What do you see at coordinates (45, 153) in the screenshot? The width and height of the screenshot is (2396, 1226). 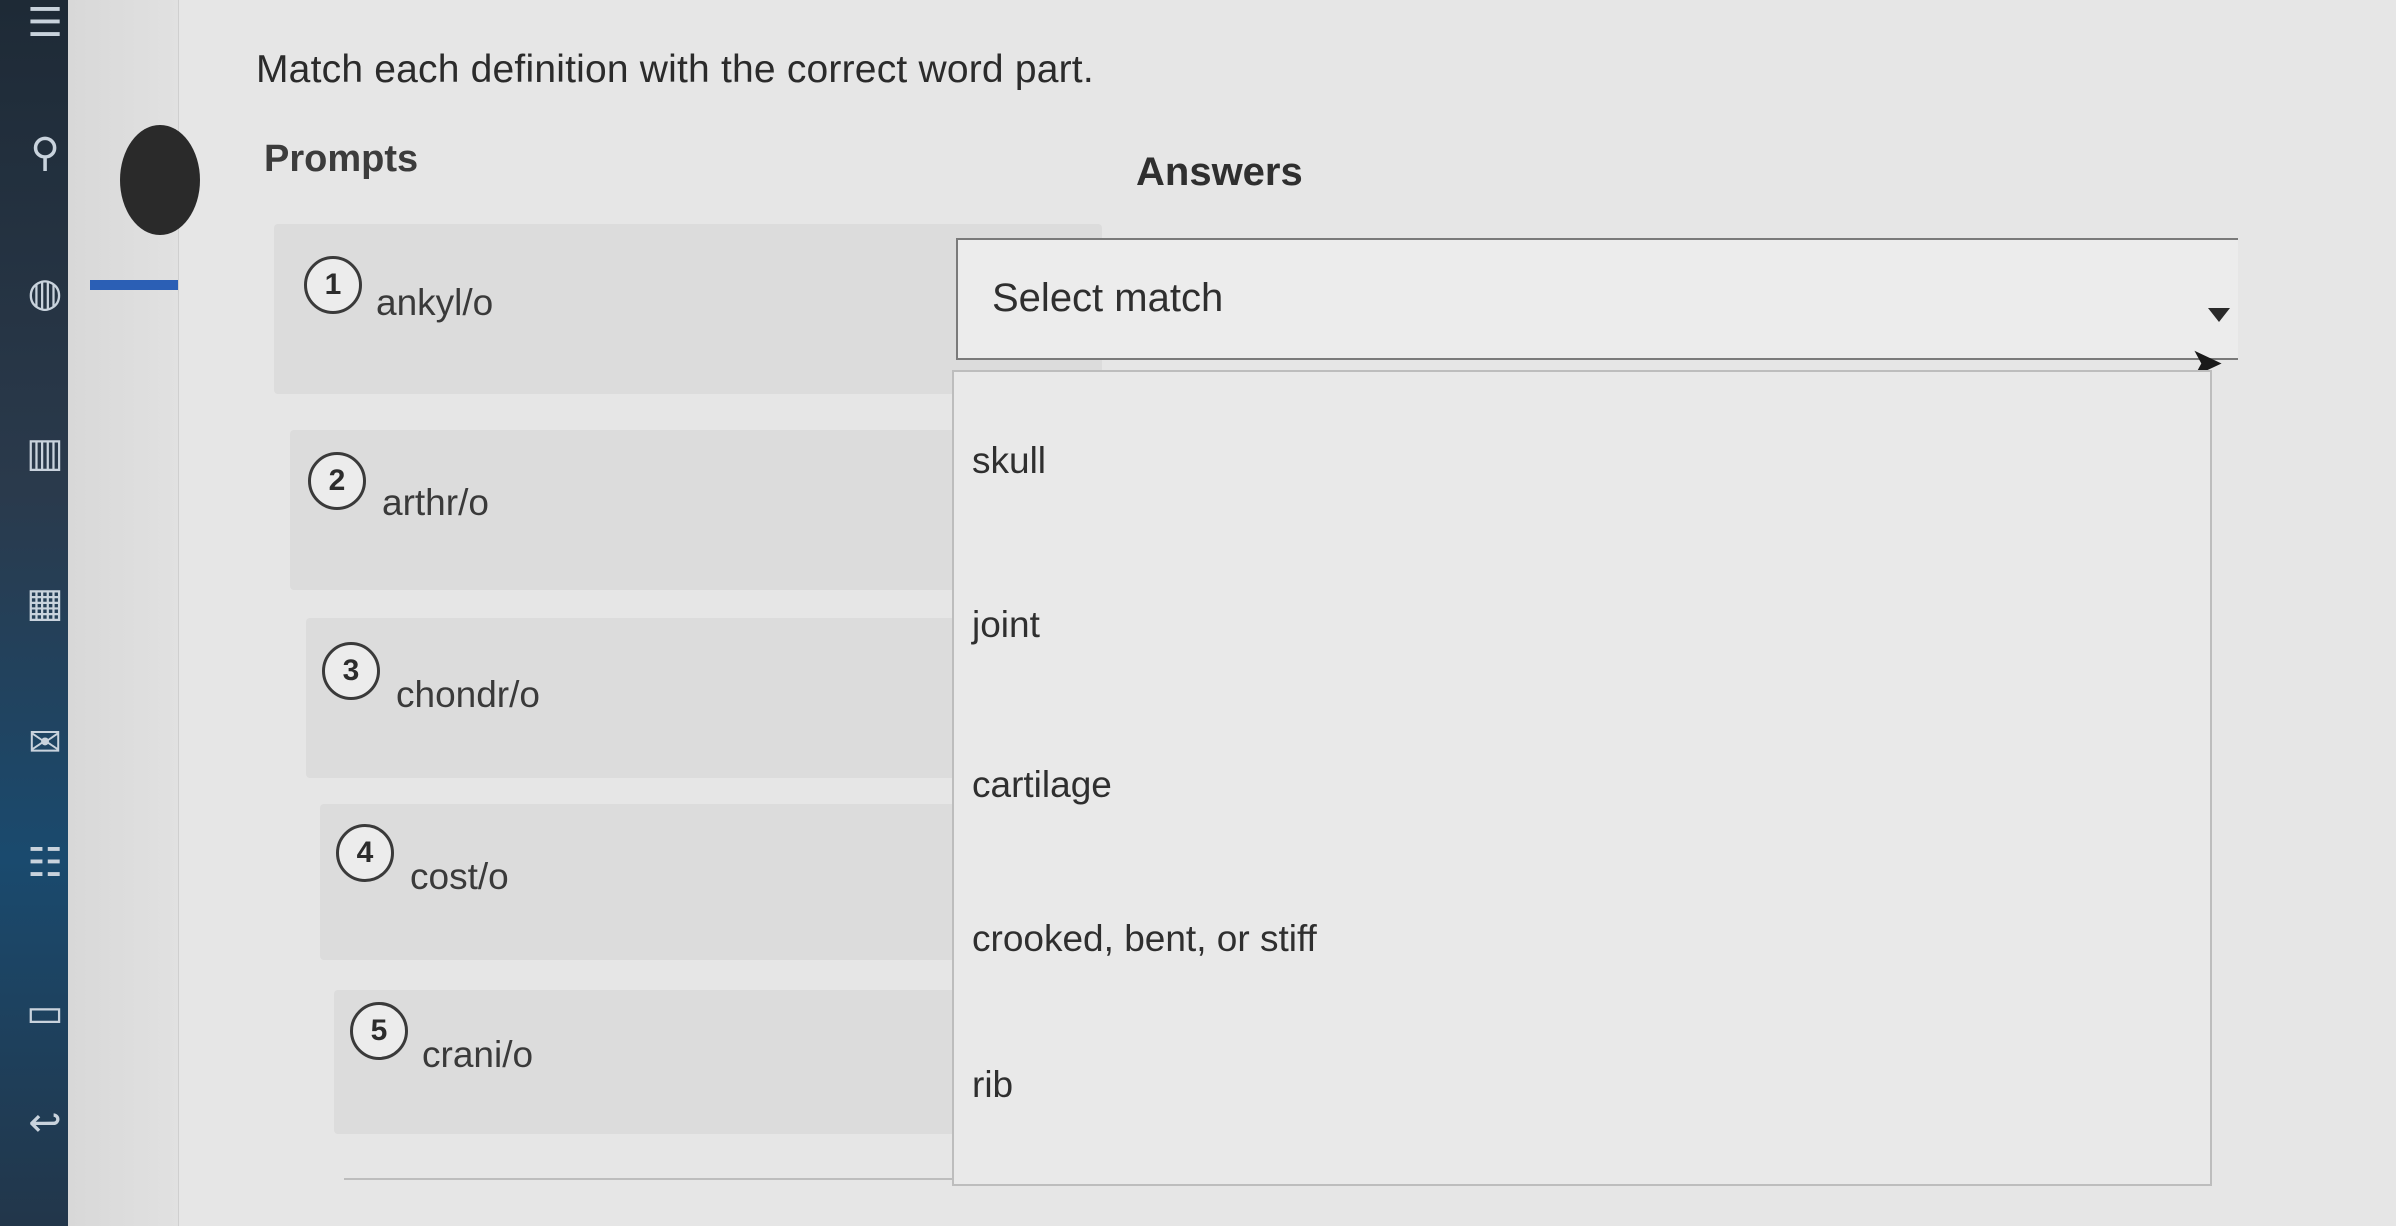 I see `user-icon: ⚲` at bounding box center [45, 153].